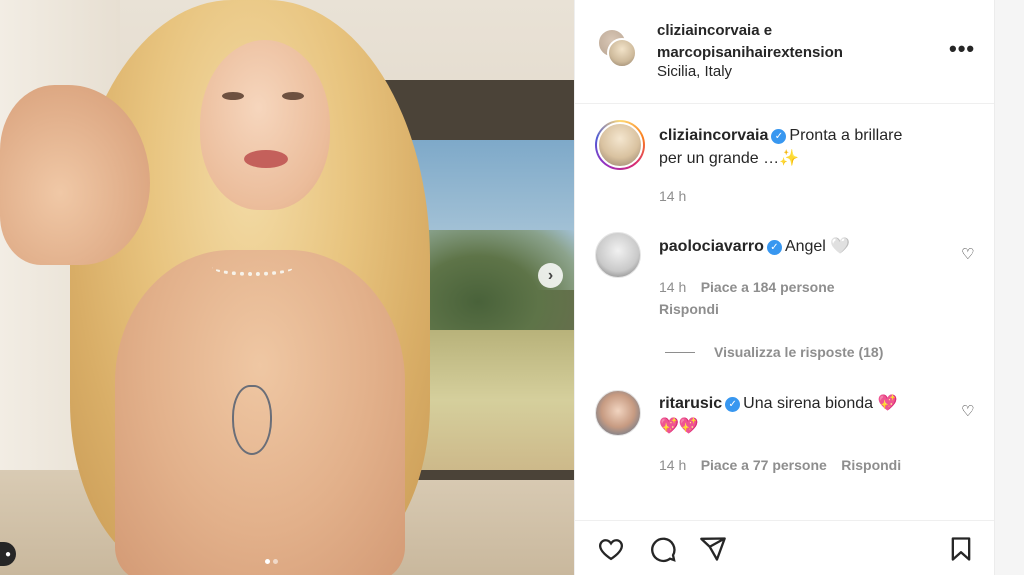 The image size is (1024, 575). I want to click on bookmark-icon, so click(961, 549).